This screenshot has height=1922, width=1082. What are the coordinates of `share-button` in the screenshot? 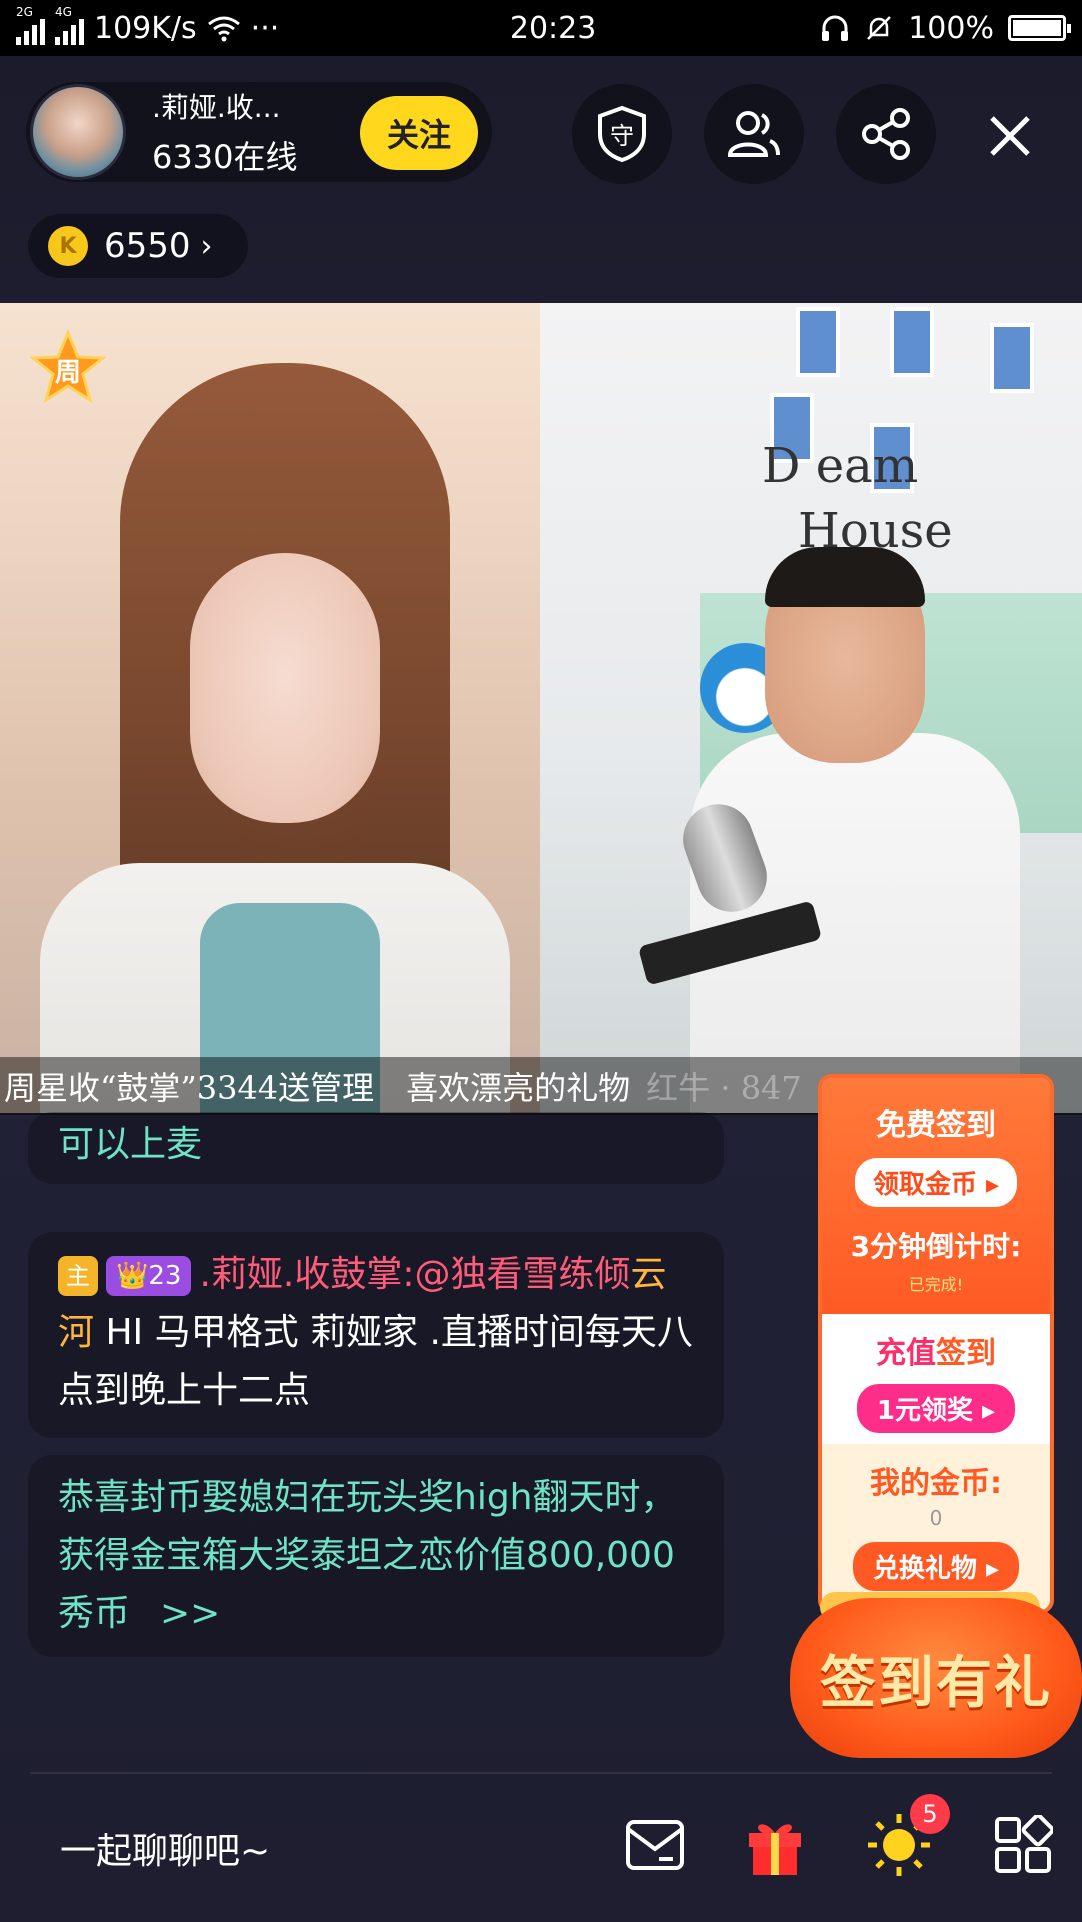 It's located at (886, 134).